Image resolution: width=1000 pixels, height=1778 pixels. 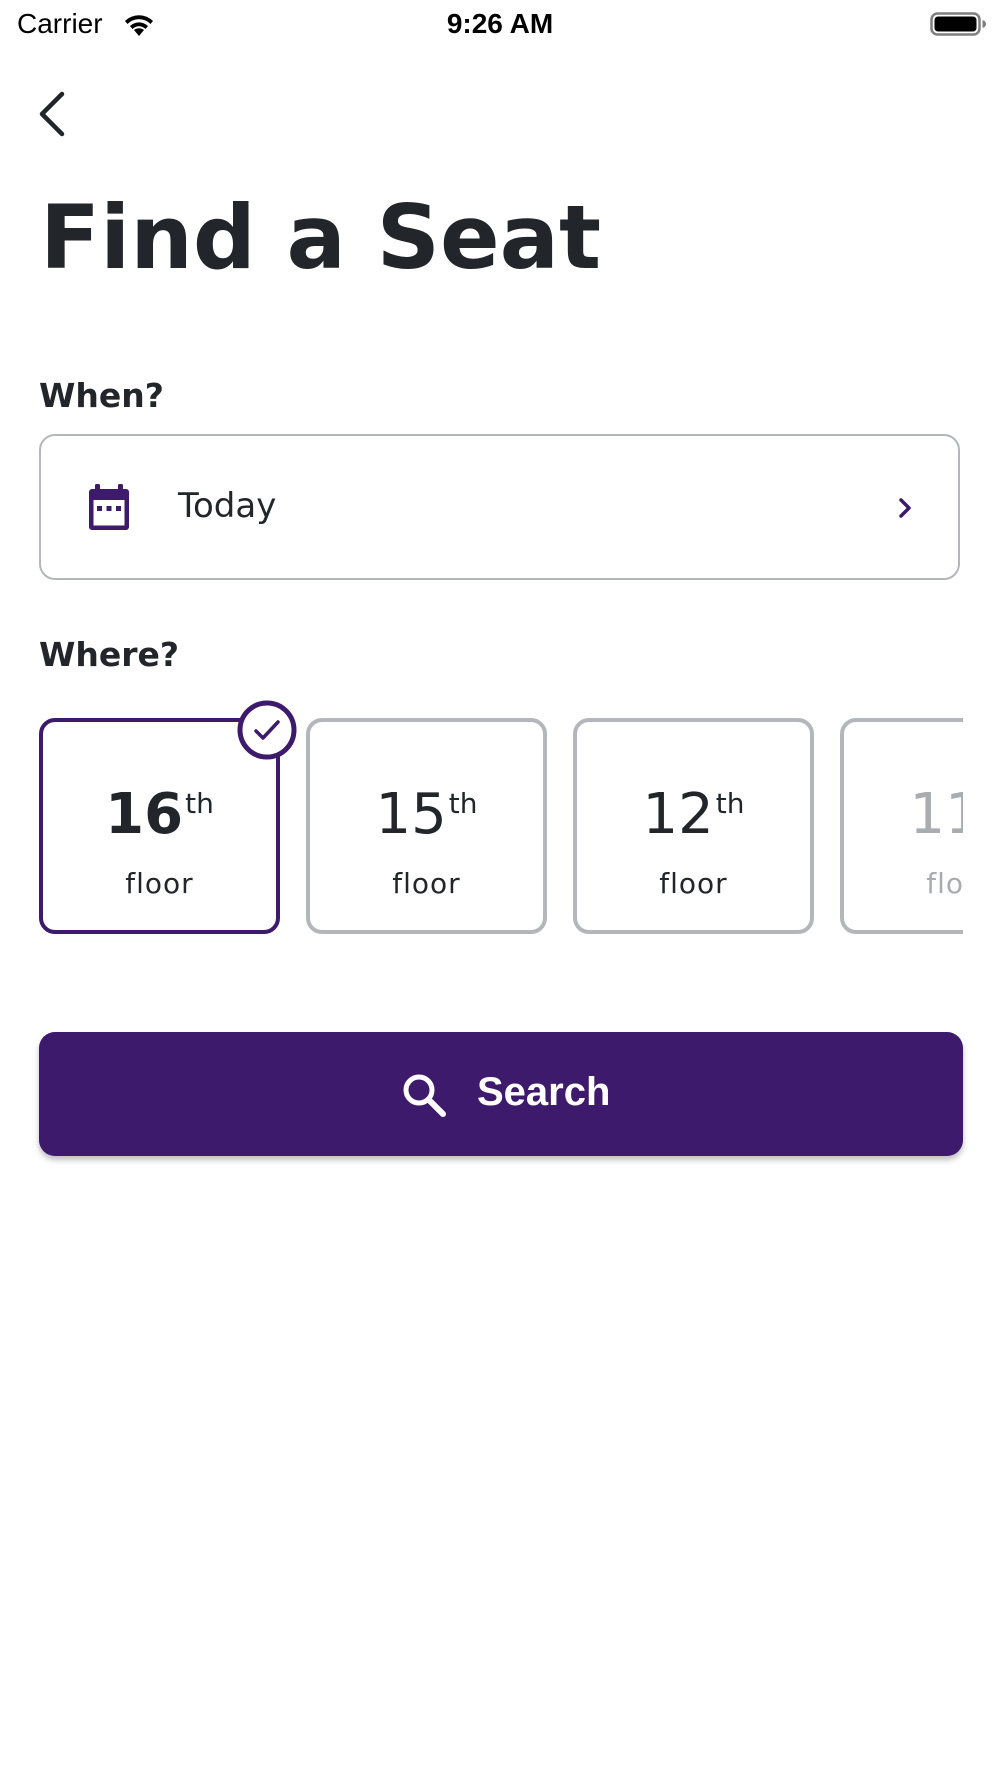 What do you see at coordinates (109, 654) in the screenshot?
I see `where-label: Where?` at bounding box center [109, 654].